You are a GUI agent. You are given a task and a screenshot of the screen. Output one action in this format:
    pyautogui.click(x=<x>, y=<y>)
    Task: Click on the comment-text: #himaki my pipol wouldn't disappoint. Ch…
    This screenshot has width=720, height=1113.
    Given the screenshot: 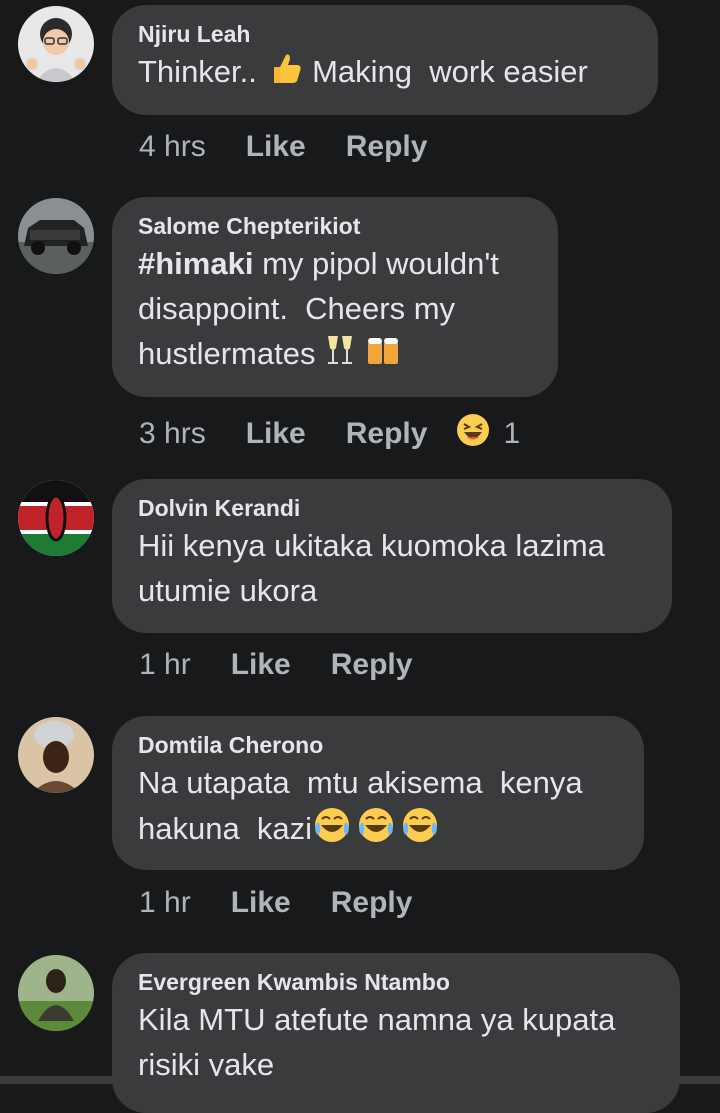 What is the action you would take?
    pyautogui.click(x=335, y=310)
    